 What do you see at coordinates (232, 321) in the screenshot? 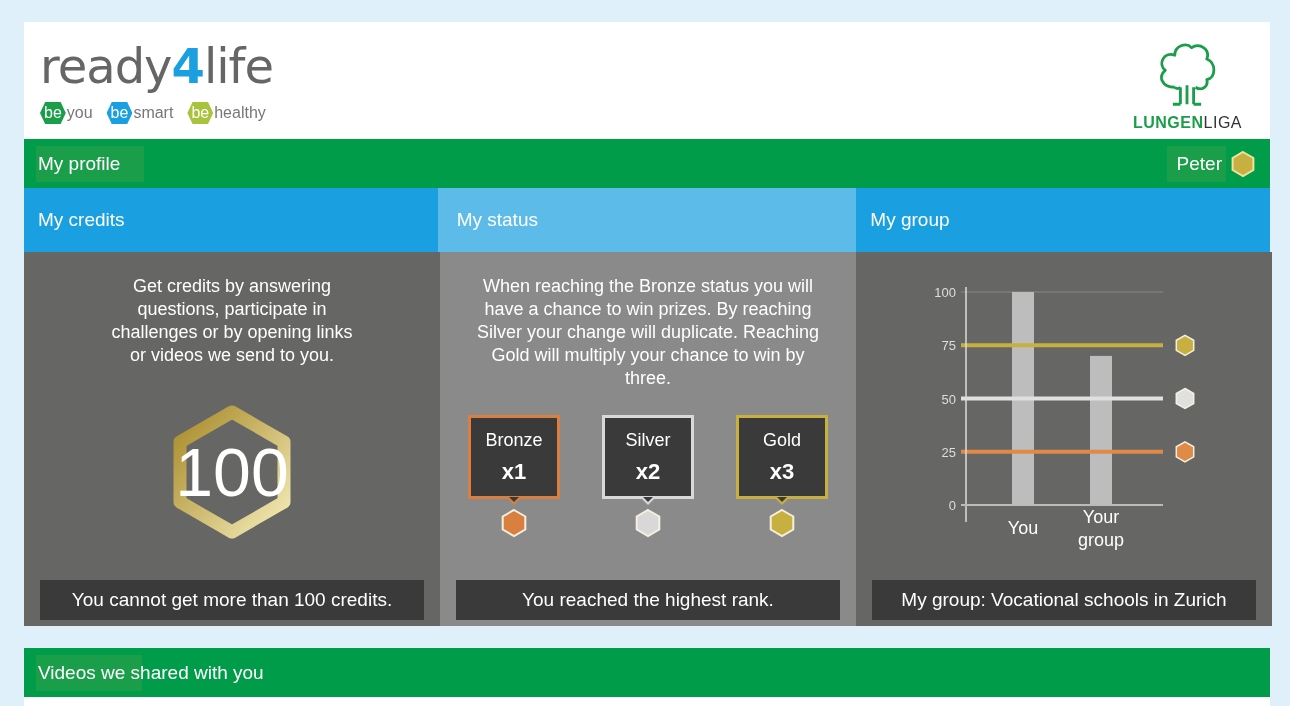
I see `credits-description: Get credits by answering questions, participate in challenges or by opening links or videos we send to you.` at bounding box center [232, 321].